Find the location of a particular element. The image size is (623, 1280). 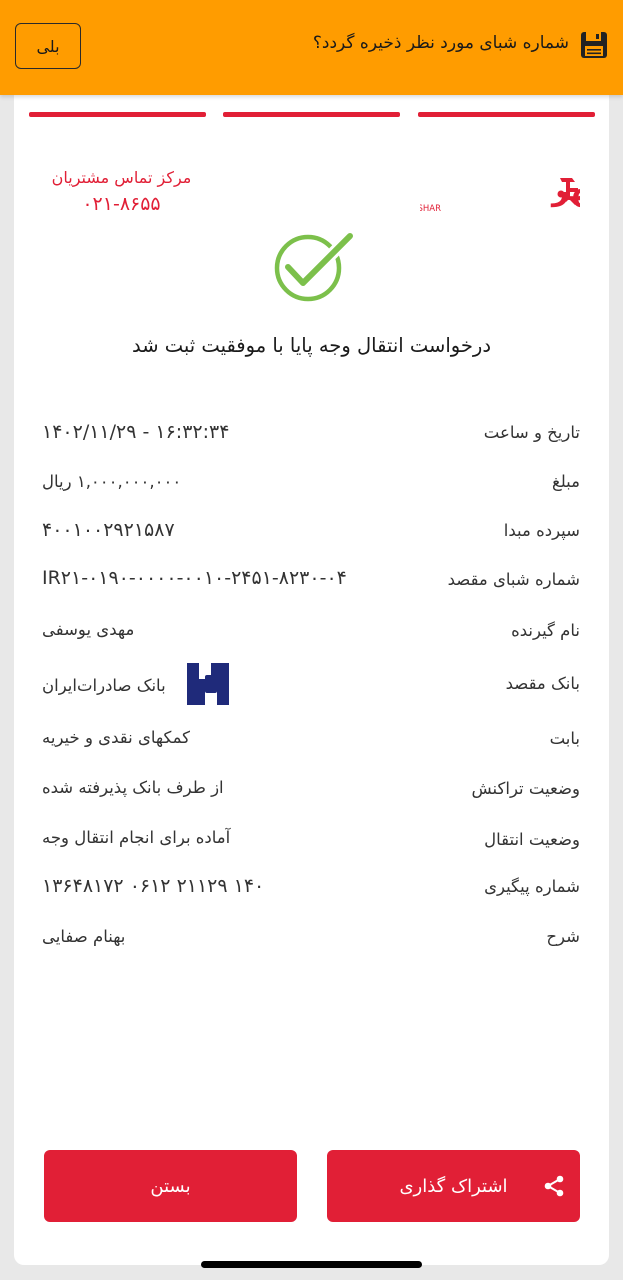

purpose-value: کمکهای نقدی و خیریه is located at coordinates (116, 737).